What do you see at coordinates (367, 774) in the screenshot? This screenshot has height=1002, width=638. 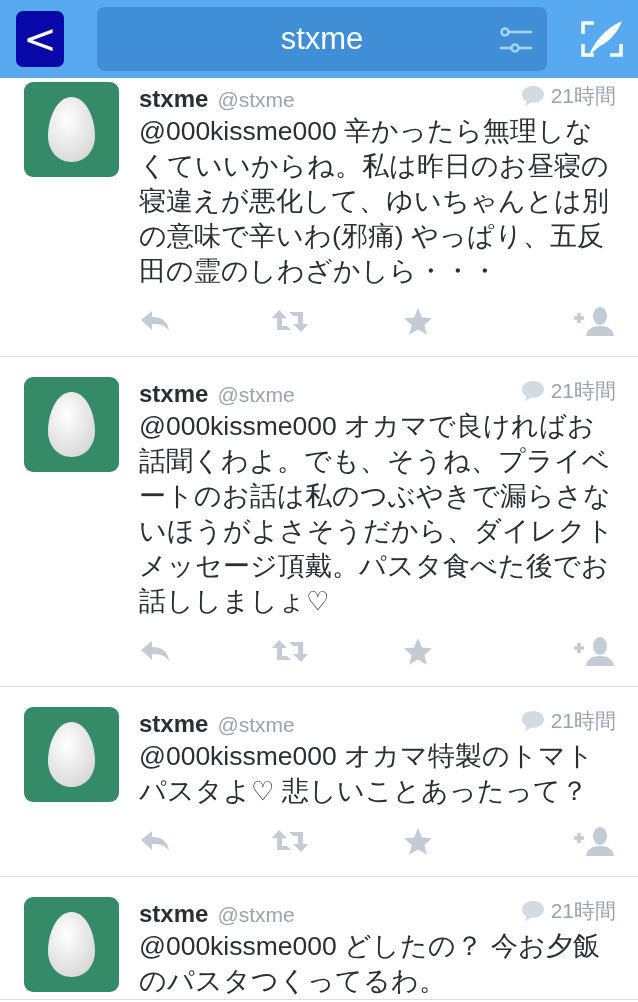 I see `tweet-text: @000kissme000 オカマ特製のトマトパスタよ♡ 悲しいことあったって？` at bounding box center [367, 774].